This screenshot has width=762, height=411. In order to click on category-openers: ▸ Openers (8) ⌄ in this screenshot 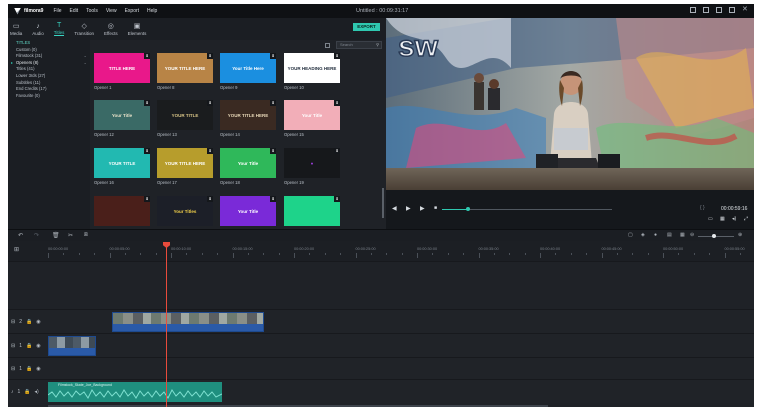, I will do `click(49, 63)`.